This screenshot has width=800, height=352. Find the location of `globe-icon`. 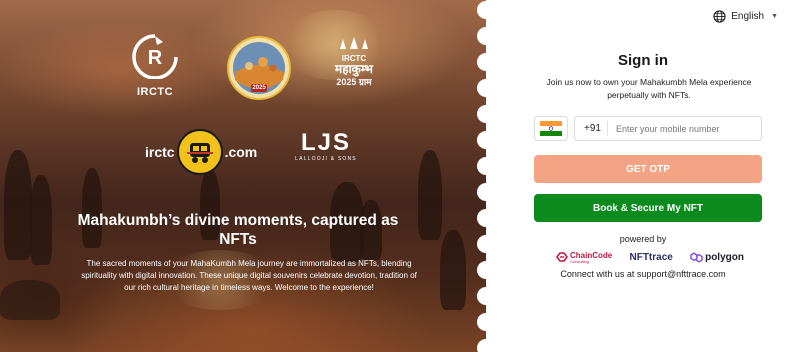

globe-icon is located at coordinates (719, 16).